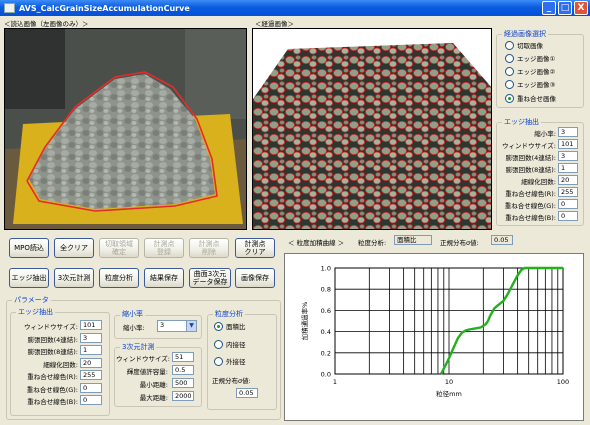 The width and height of the screenshot is (590, 425). What do you see at coordinates (326, 269) in the screenshot?
I see `y-tick-label: 1.0` at bounding box center [326, 269].